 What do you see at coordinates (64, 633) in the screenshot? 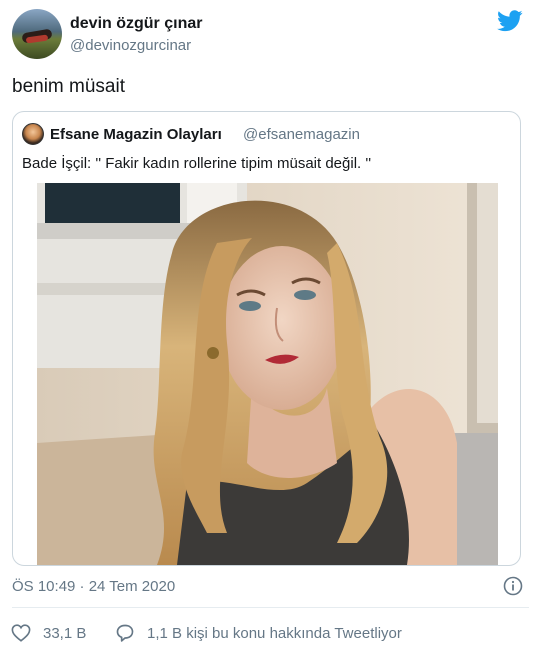
I see `like-count: 33,1 B` at bounding box center [64, 633].